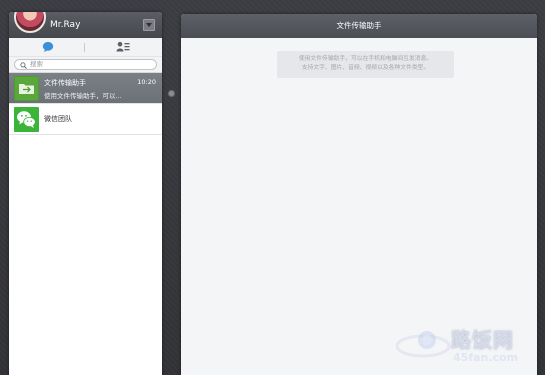 The image size is (545, 375). I want to click on wechat-logo-icon, so click(26, 119).